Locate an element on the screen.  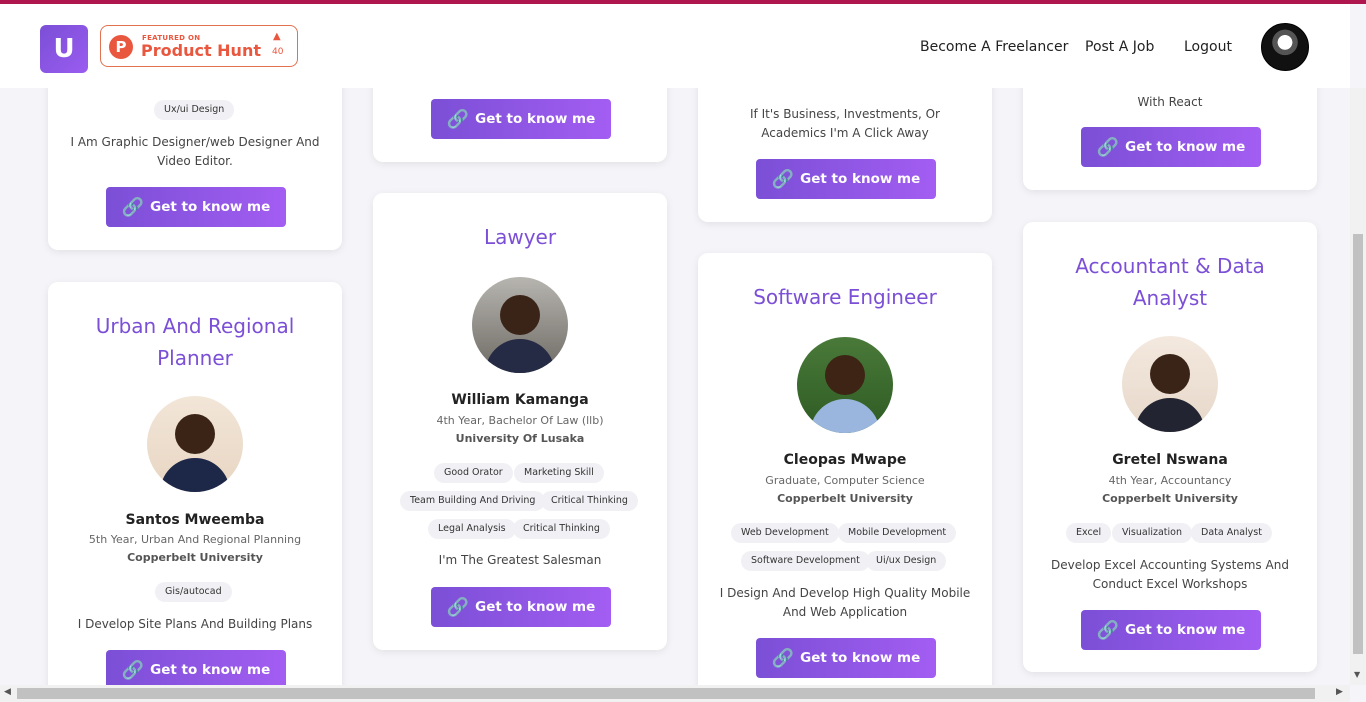
nav-become-freelancer: Become A Freelancer is located at coordinates (994, 47).